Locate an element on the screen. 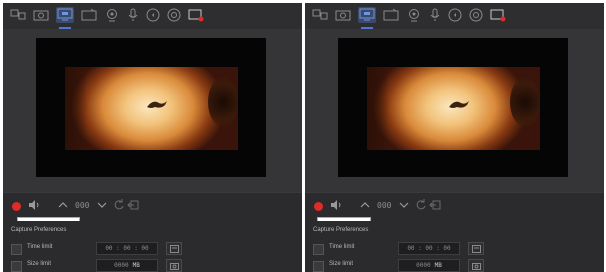 This screenshot has height=272, width=606. stop-button is located at coordinates (318, 206).